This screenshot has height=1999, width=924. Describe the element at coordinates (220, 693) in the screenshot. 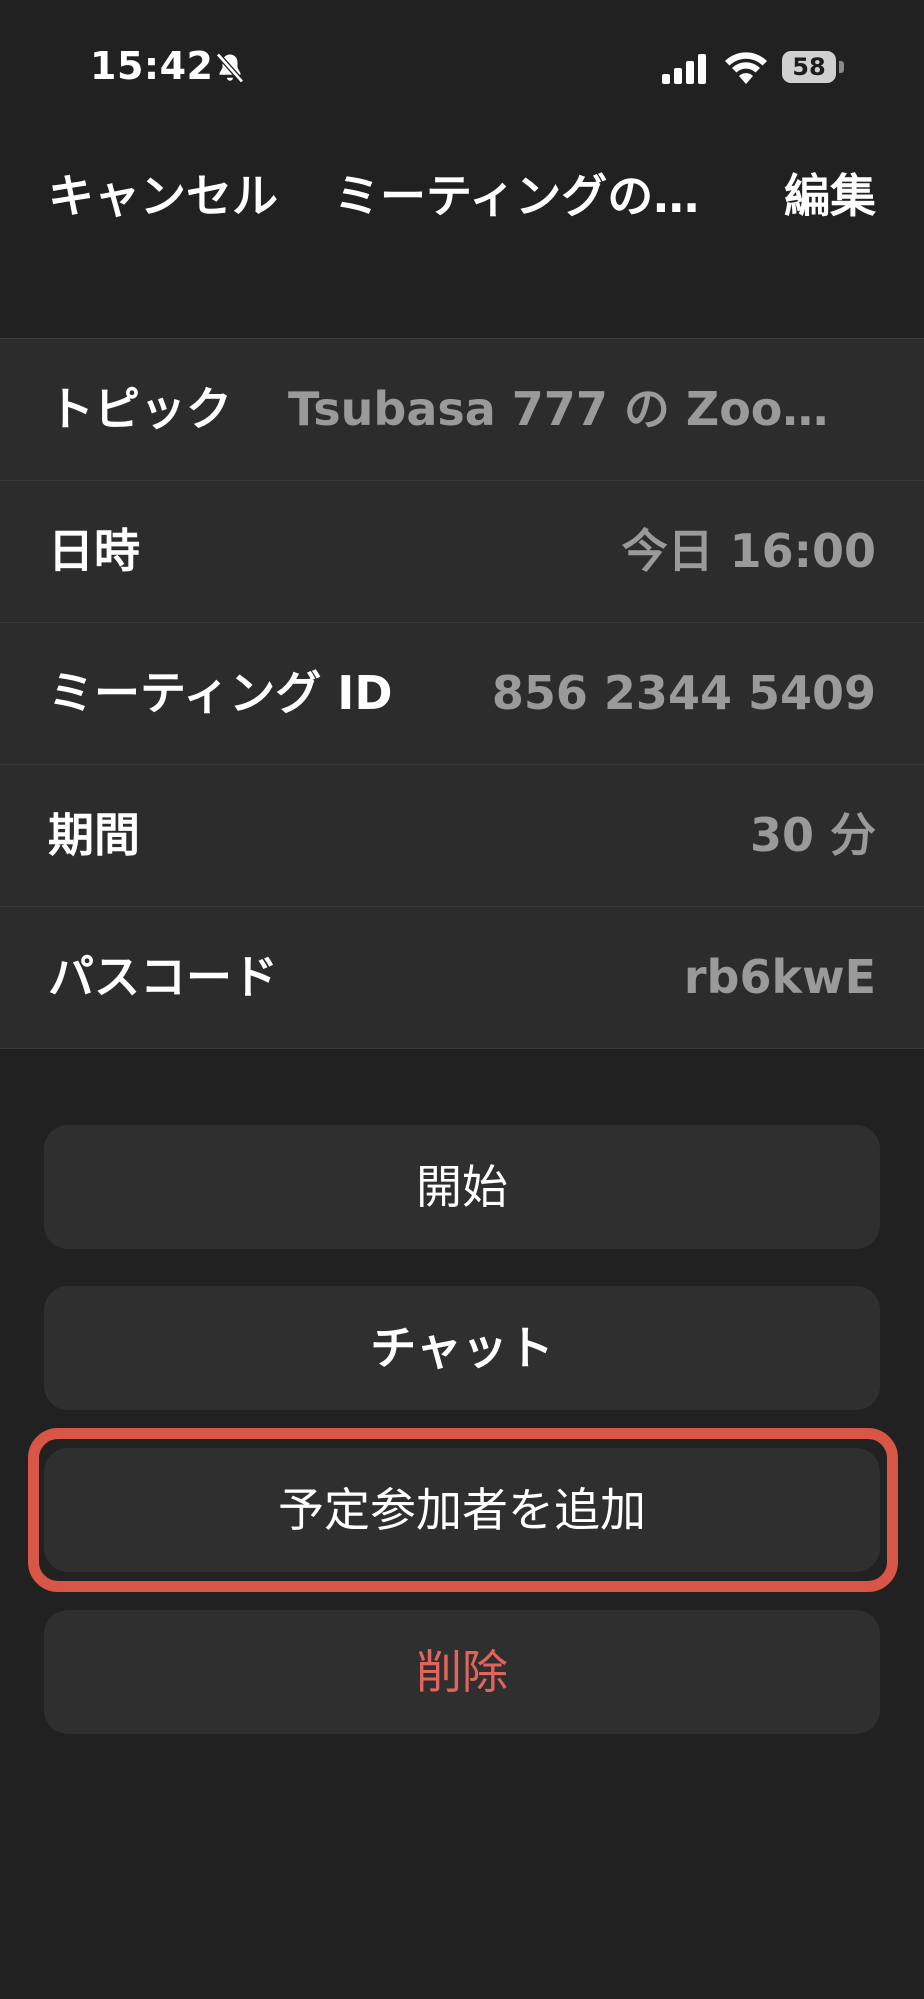

I see `meeting-id-label: ミーティング ID` at that location.